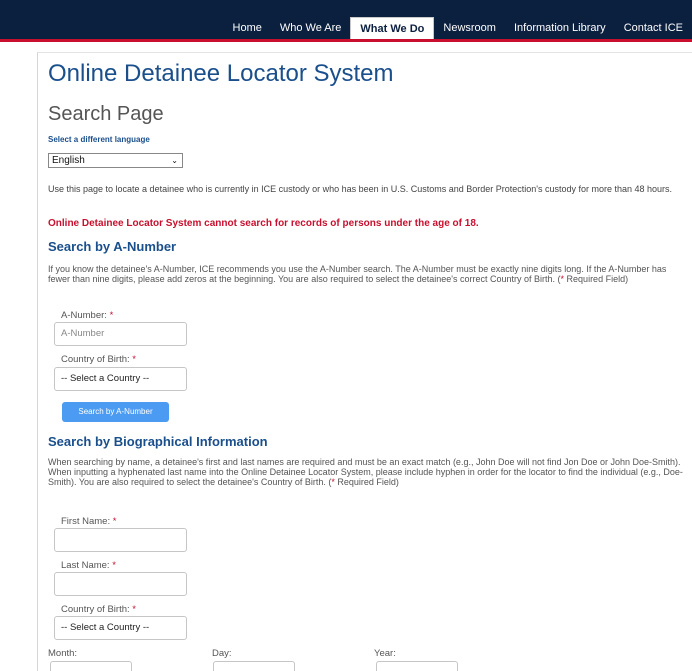 The height and width of the screenshot is (671, 692). Describe the element at coordinates (120, 540) in the screenshot. I see `first-name-input` at that location.